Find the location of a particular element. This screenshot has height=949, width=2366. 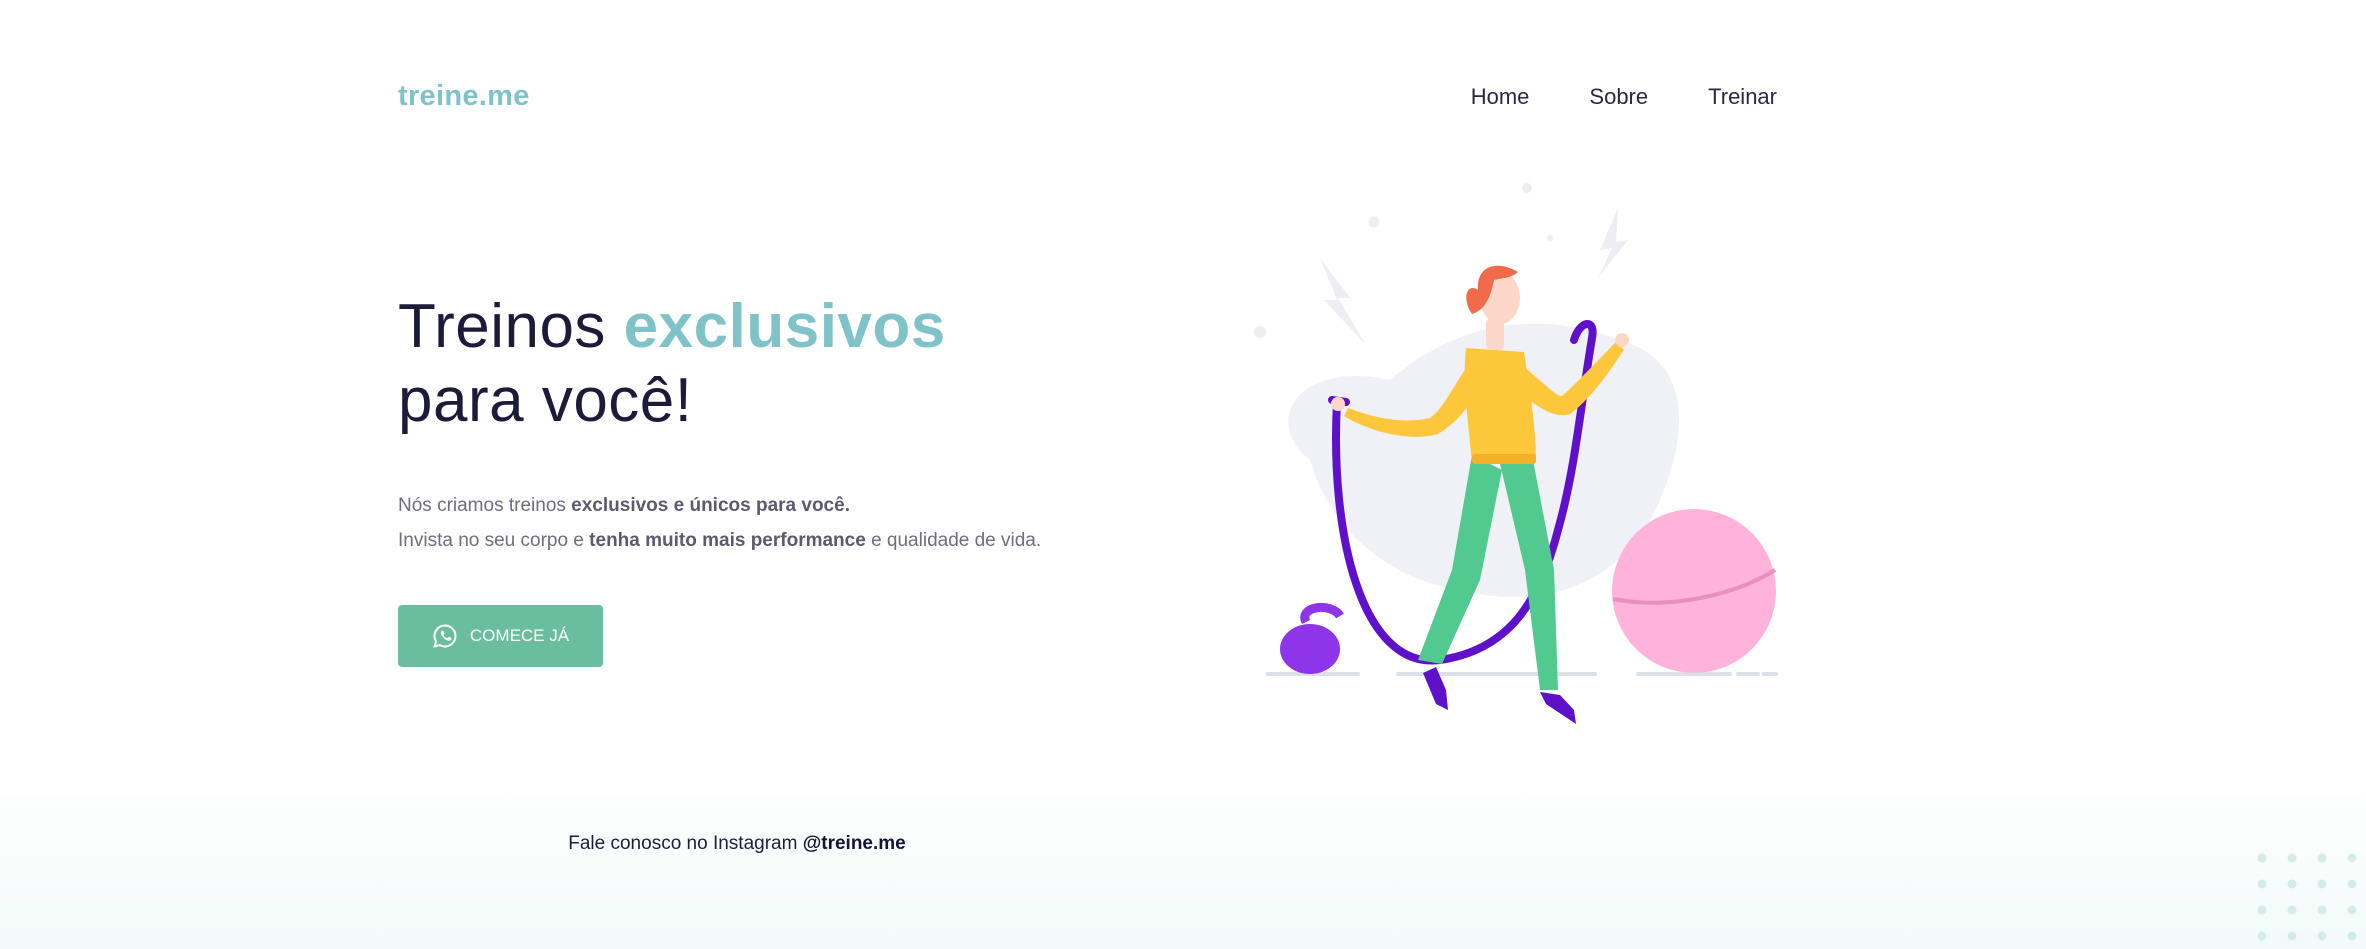

hero-line-2-bold: tenha muito mais performance is located at coordinates (727, 540).